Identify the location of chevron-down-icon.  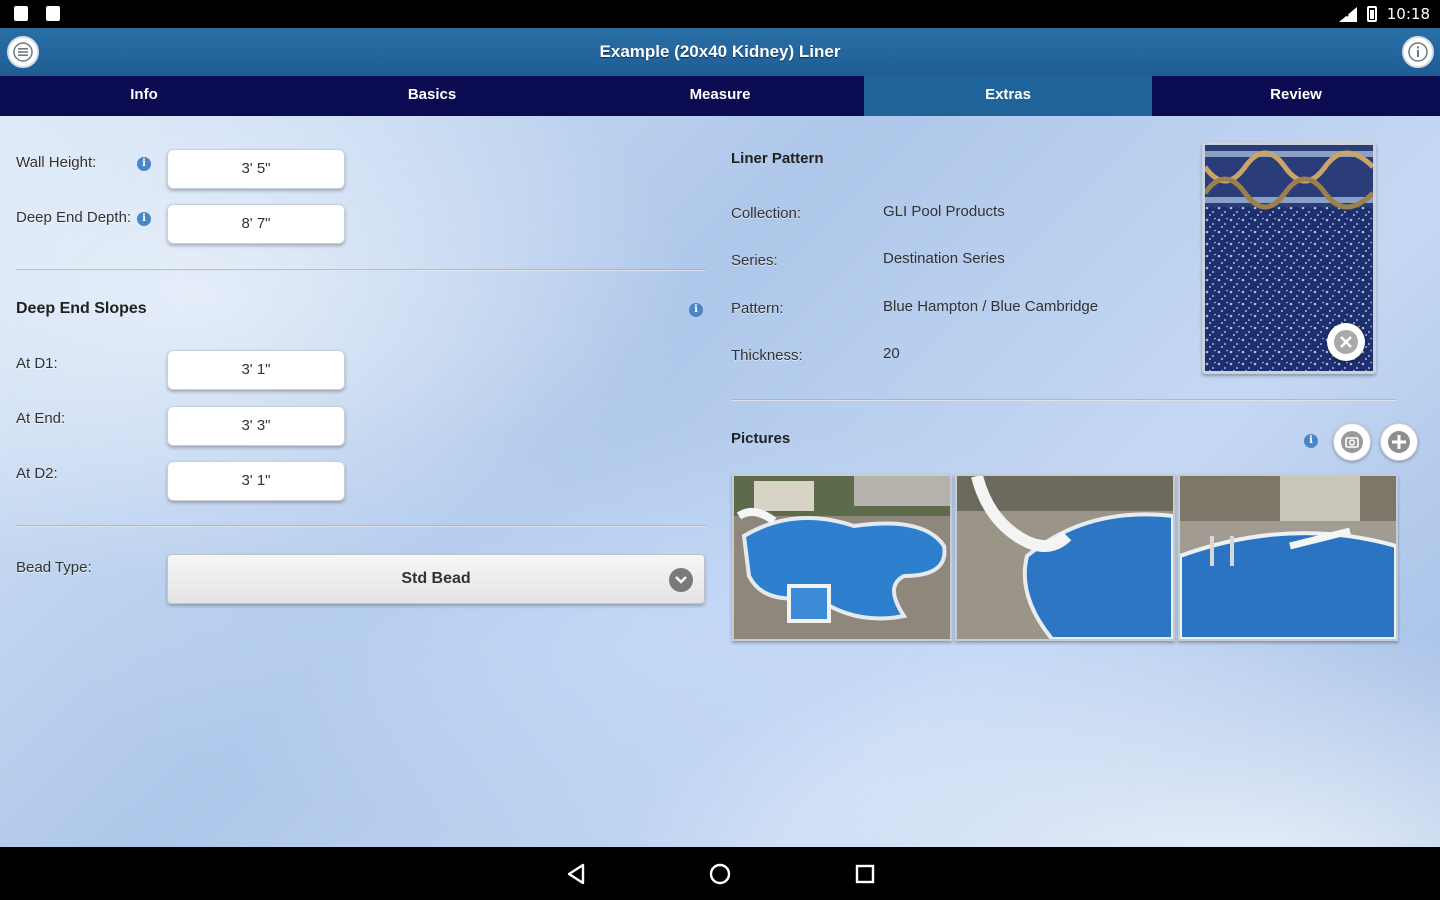
(681, 580).